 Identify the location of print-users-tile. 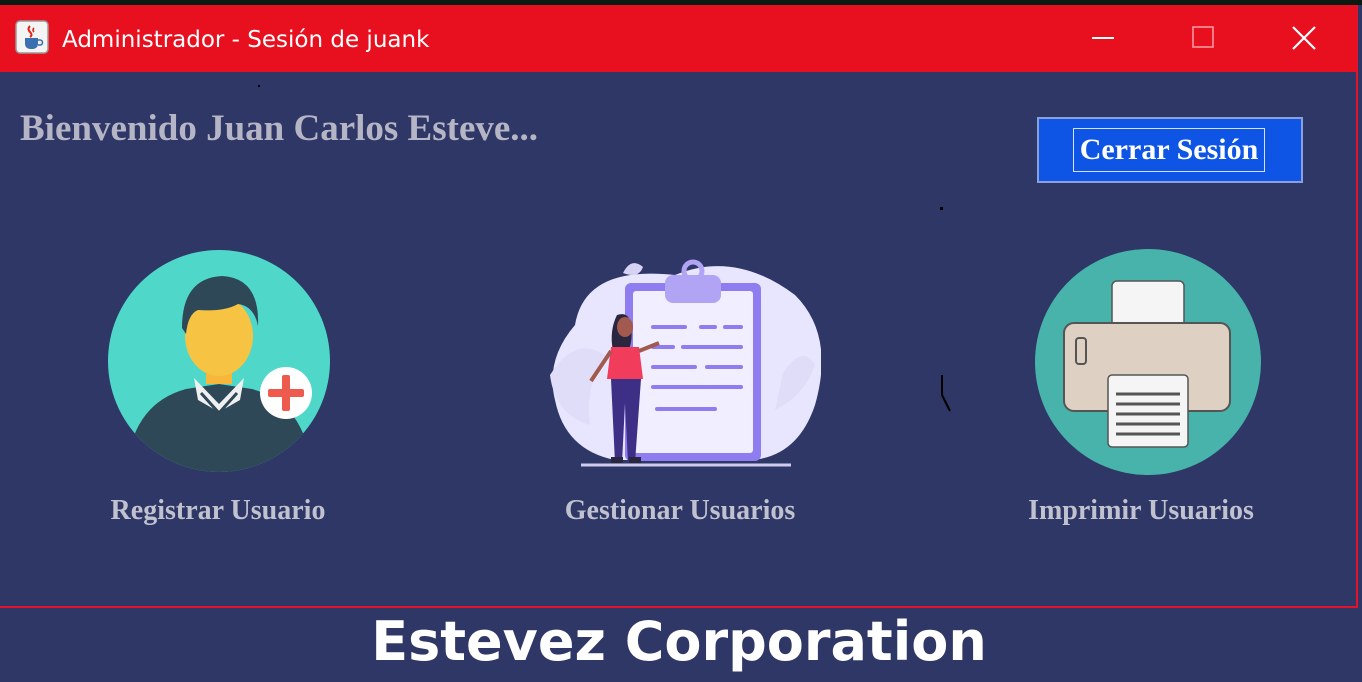
(1148, 362).